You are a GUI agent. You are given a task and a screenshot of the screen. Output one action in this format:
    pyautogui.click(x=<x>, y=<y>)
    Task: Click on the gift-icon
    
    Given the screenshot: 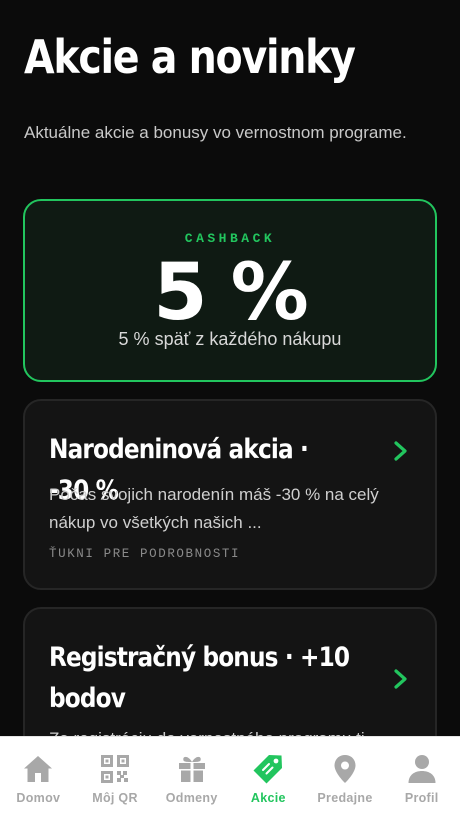 What is the action you would take?
    pyautogui.click(x=191, y=769)
    